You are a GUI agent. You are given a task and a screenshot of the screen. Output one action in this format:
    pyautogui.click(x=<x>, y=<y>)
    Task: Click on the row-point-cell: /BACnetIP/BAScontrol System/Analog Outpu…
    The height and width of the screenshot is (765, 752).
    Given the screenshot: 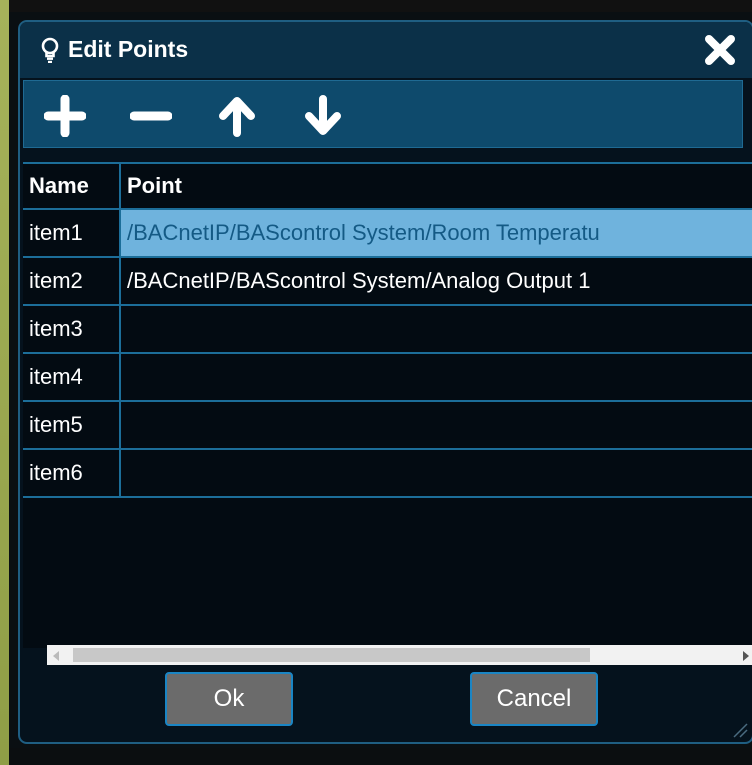 What is the action you would take?
    pyautogui.click(x=436, y=281)
    